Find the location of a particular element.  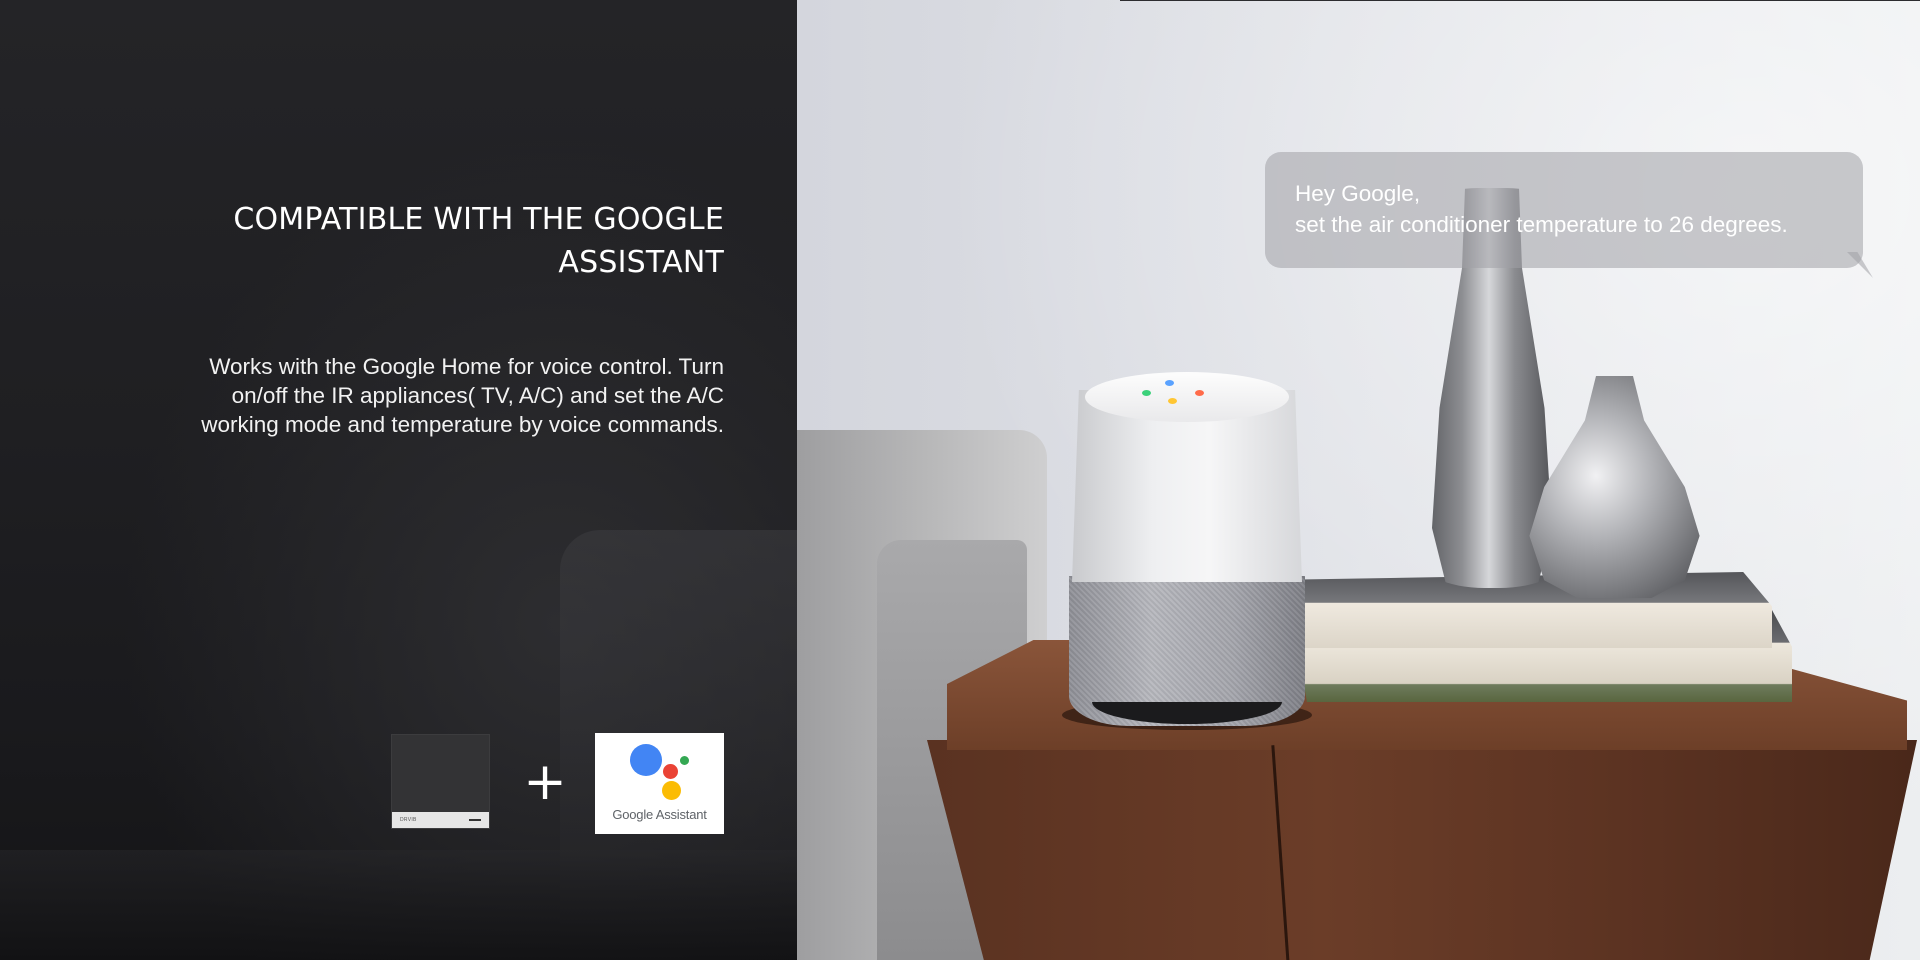

top-edge-line is located at coordinates (1520, 0).